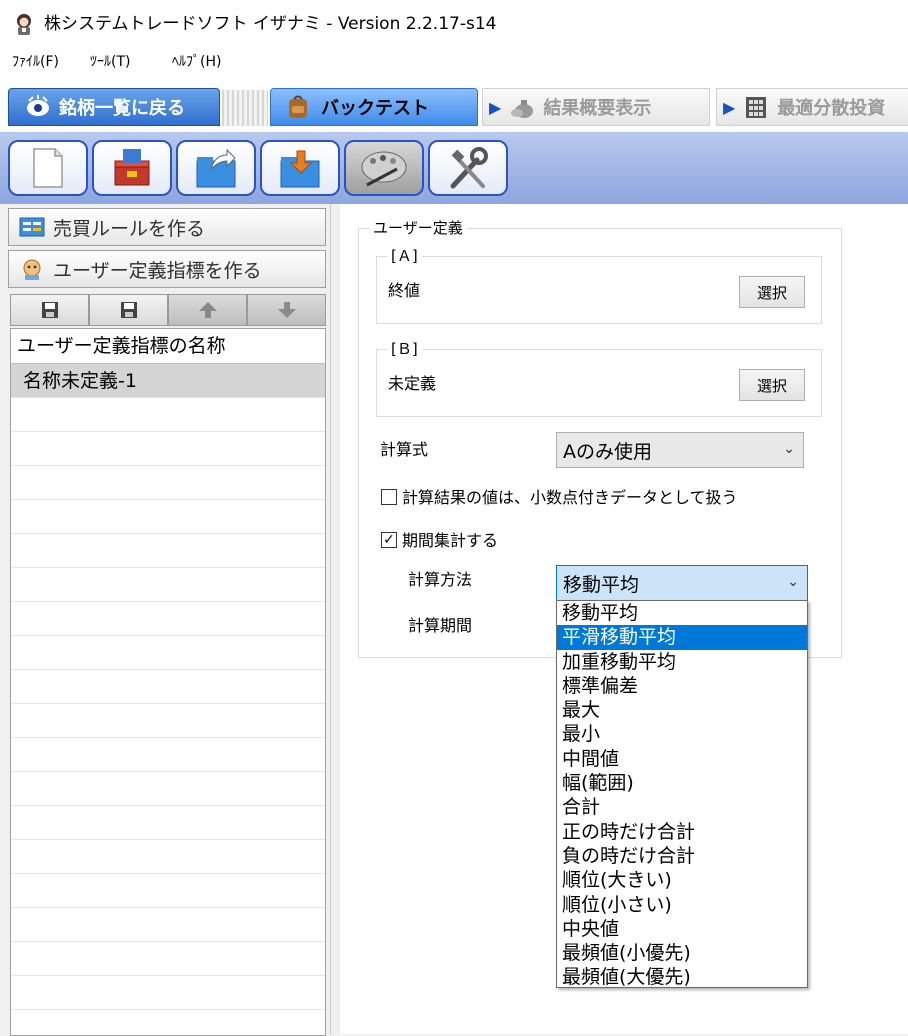  I want to click on tab-backtest-label: バックテスト, so click(375, 108).